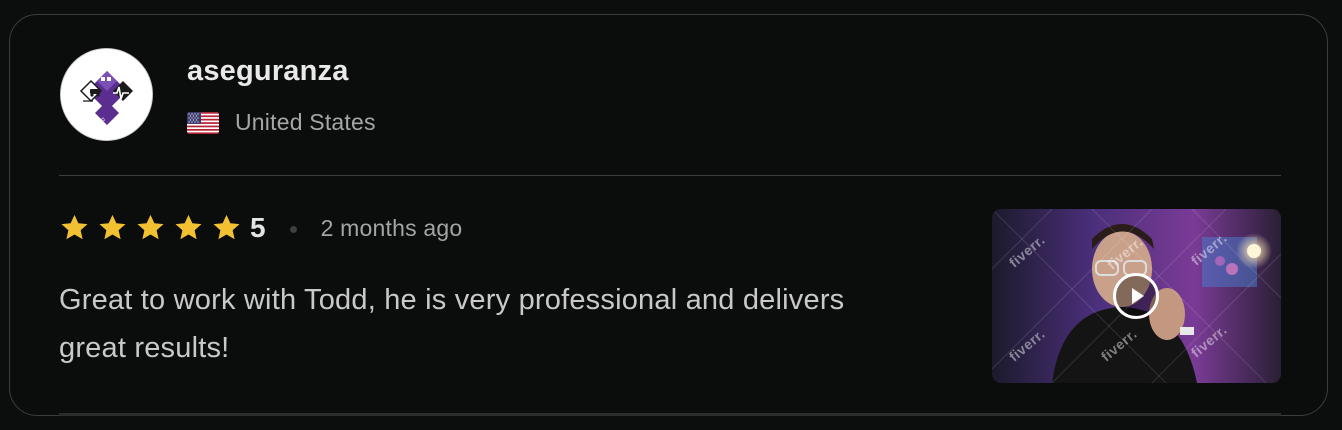 The image size is (1342, 430). Describe the element at coordinates (305, 122) in the screenshot. I see `country-label: United States` at that location.